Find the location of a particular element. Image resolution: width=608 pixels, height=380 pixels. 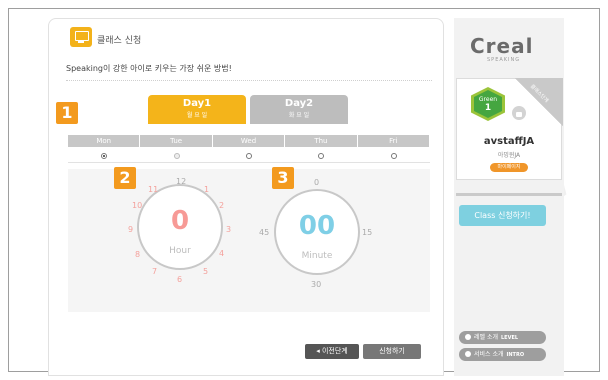

hour-num-9: 9 is located at coordinates (130, 229).